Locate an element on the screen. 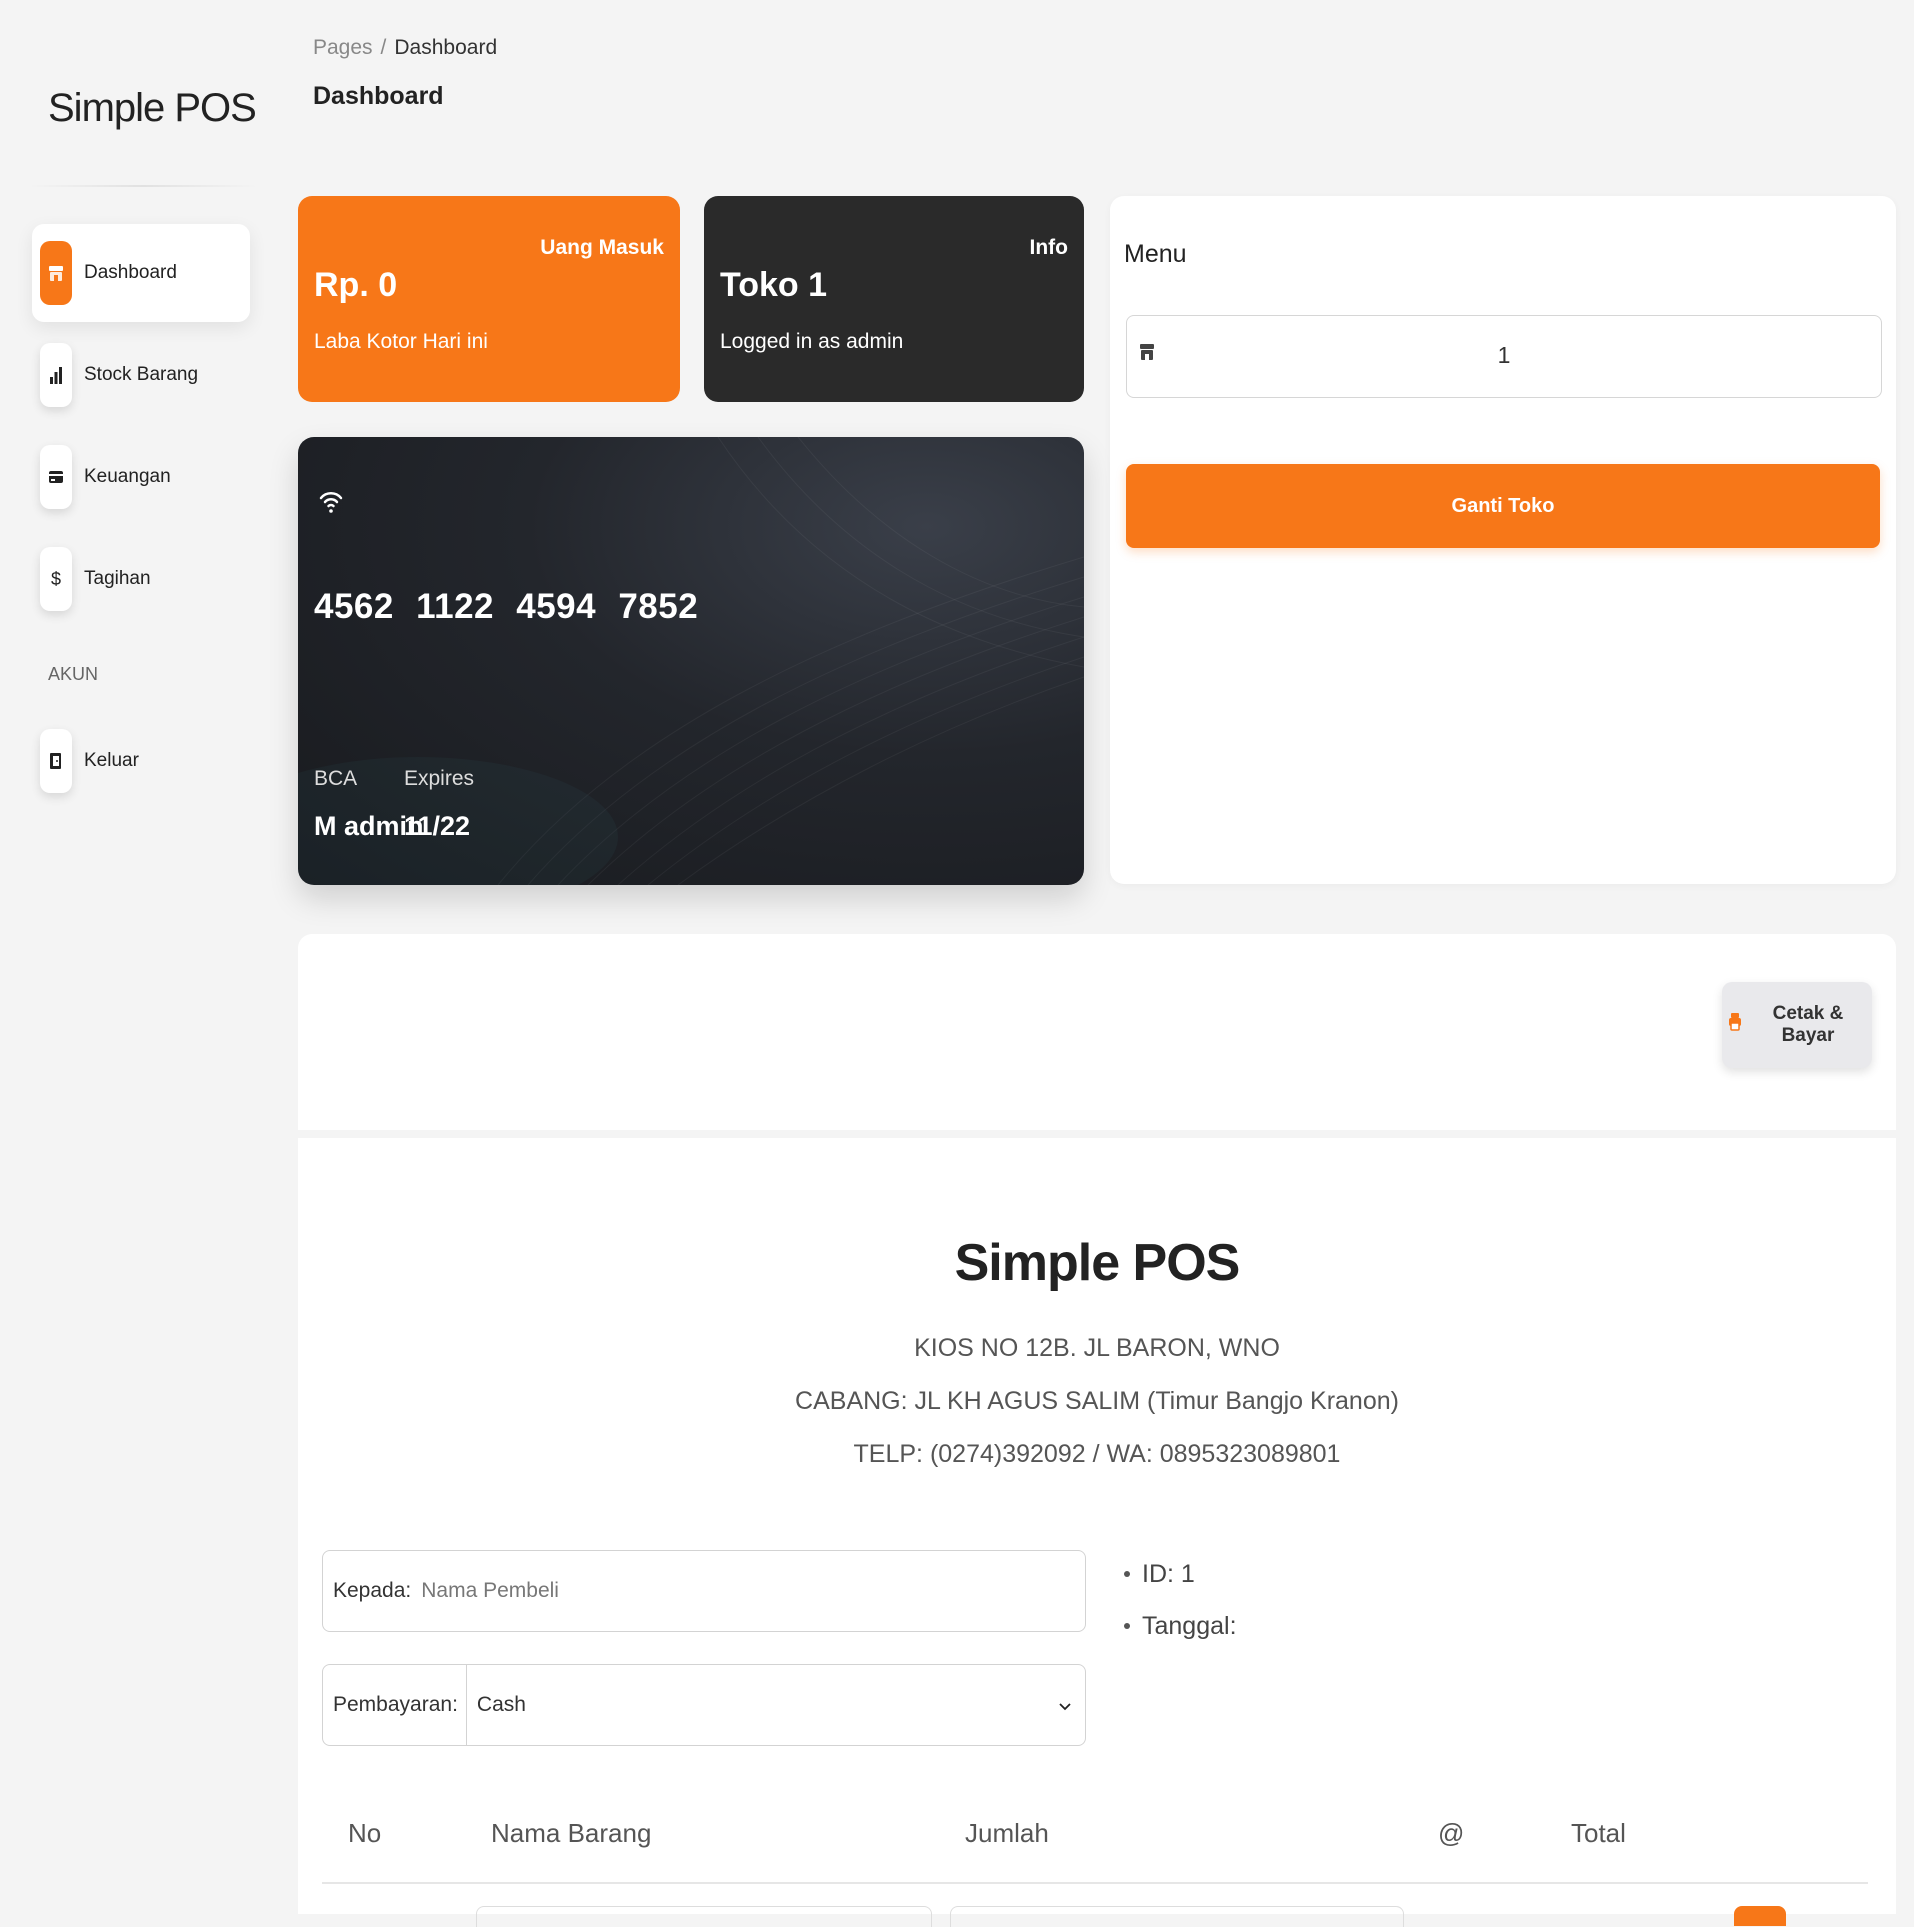 Image resolution: width=1914 pixels, height=1927 pixels. item-qty-input is located at coordinates (1177, 1916).